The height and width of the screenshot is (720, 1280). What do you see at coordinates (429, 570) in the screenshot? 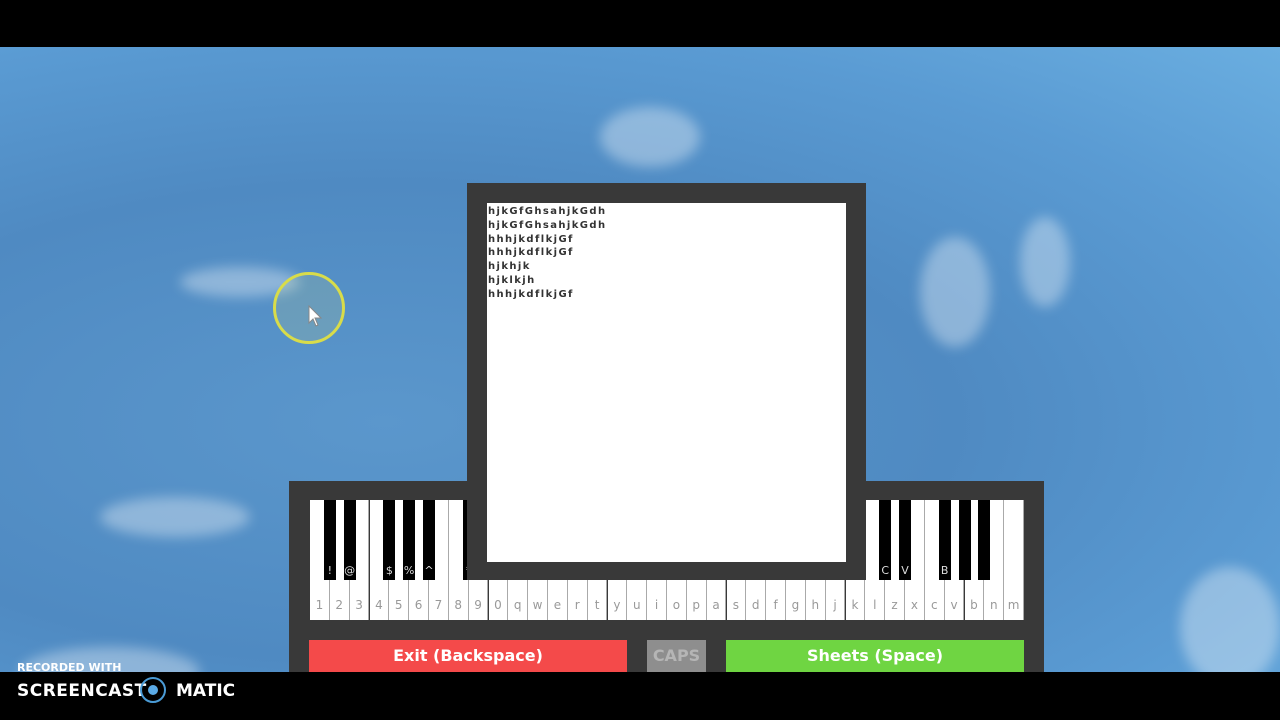
I see `black-key-label: ^` at bounding box center [429, 570].